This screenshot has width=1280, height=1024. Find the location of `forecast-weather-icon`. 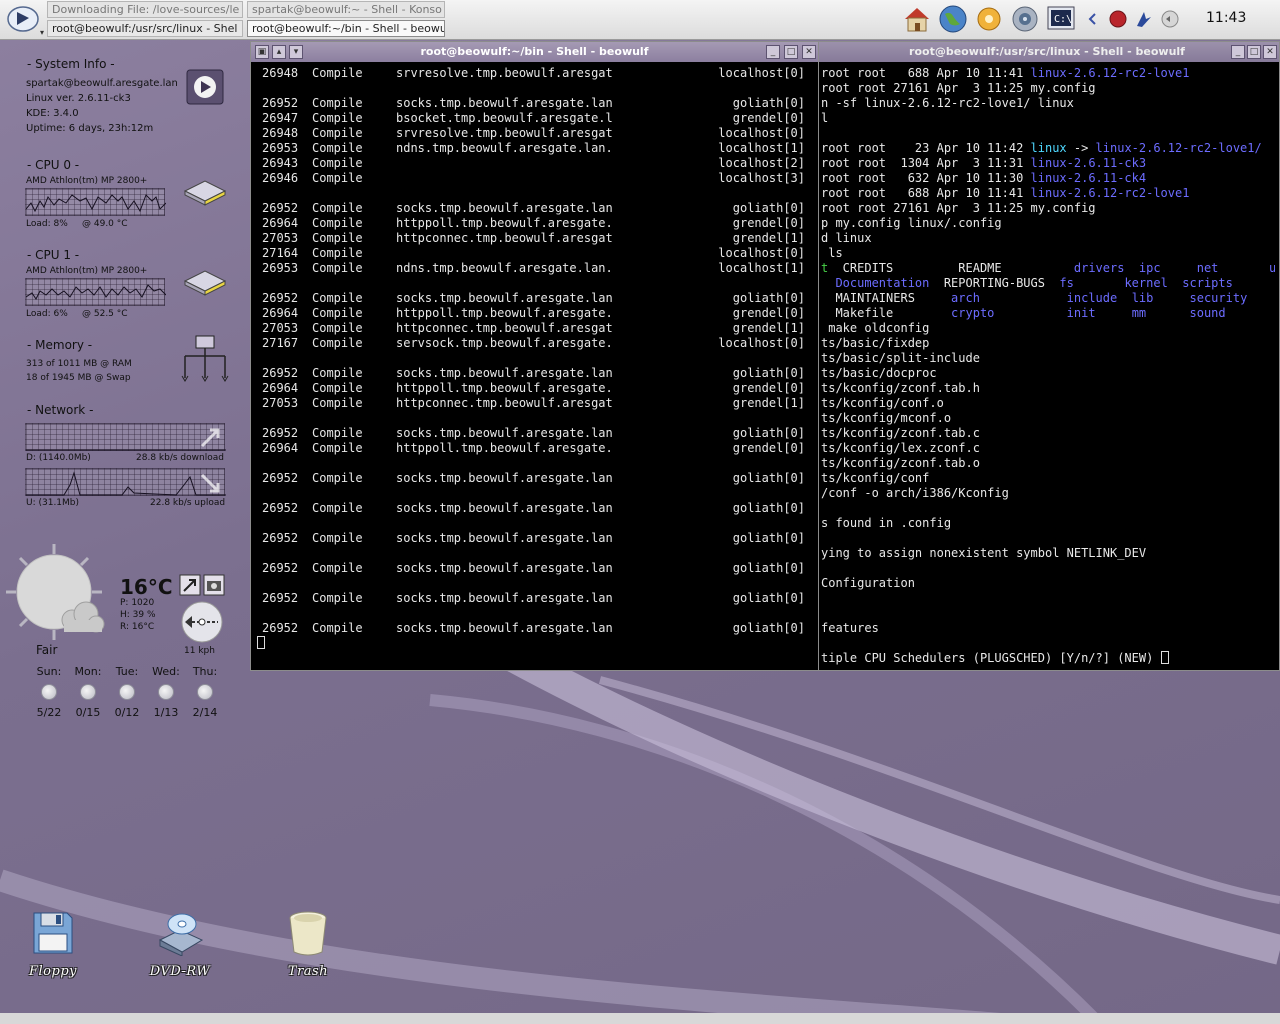

forecast-weather-icon is located at coordinates (166, 692).